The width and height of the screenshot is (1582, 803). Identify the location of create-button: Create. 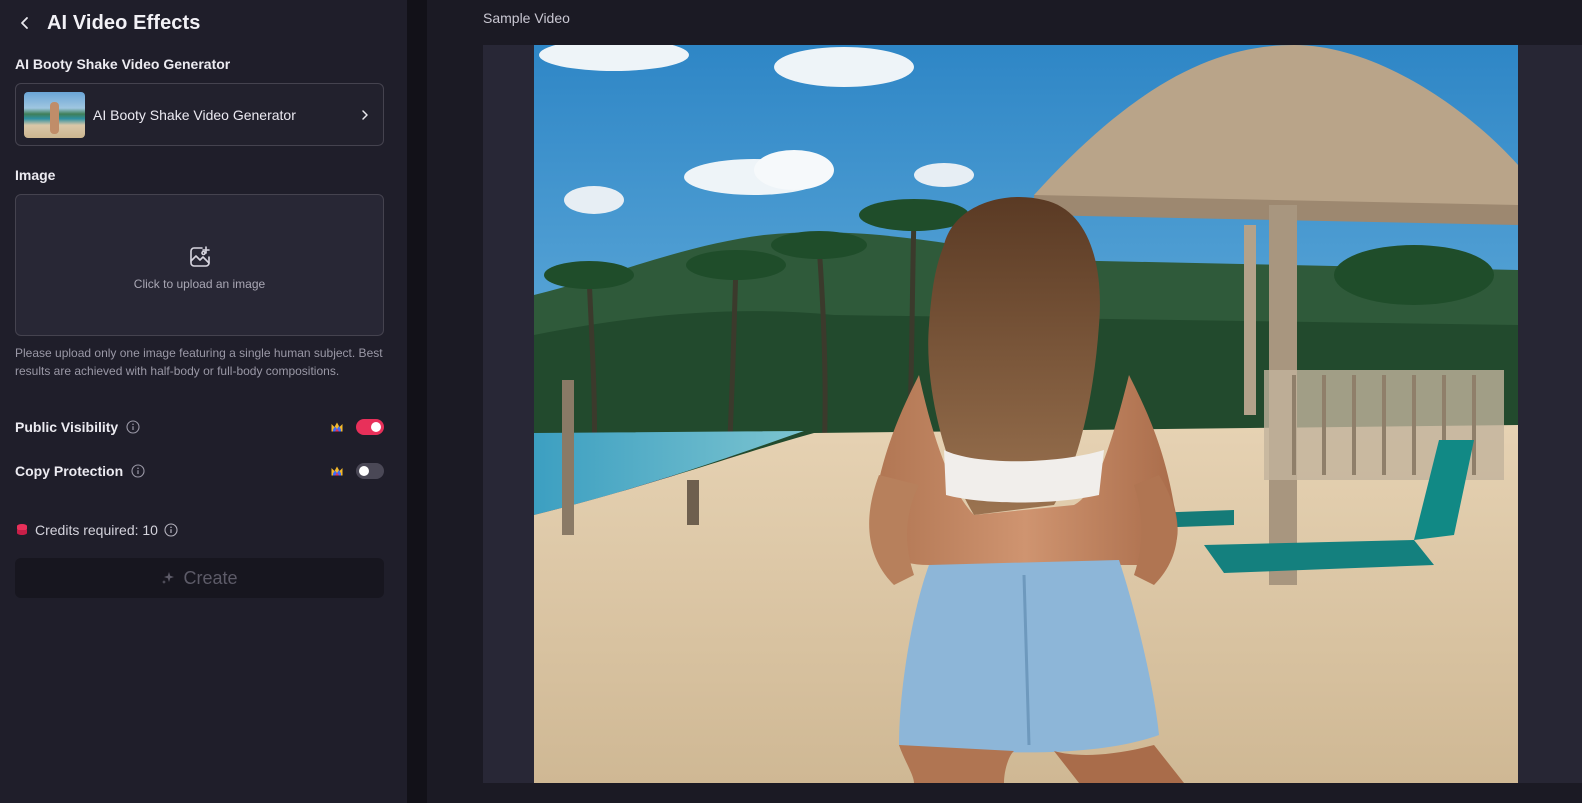
(199, 578).